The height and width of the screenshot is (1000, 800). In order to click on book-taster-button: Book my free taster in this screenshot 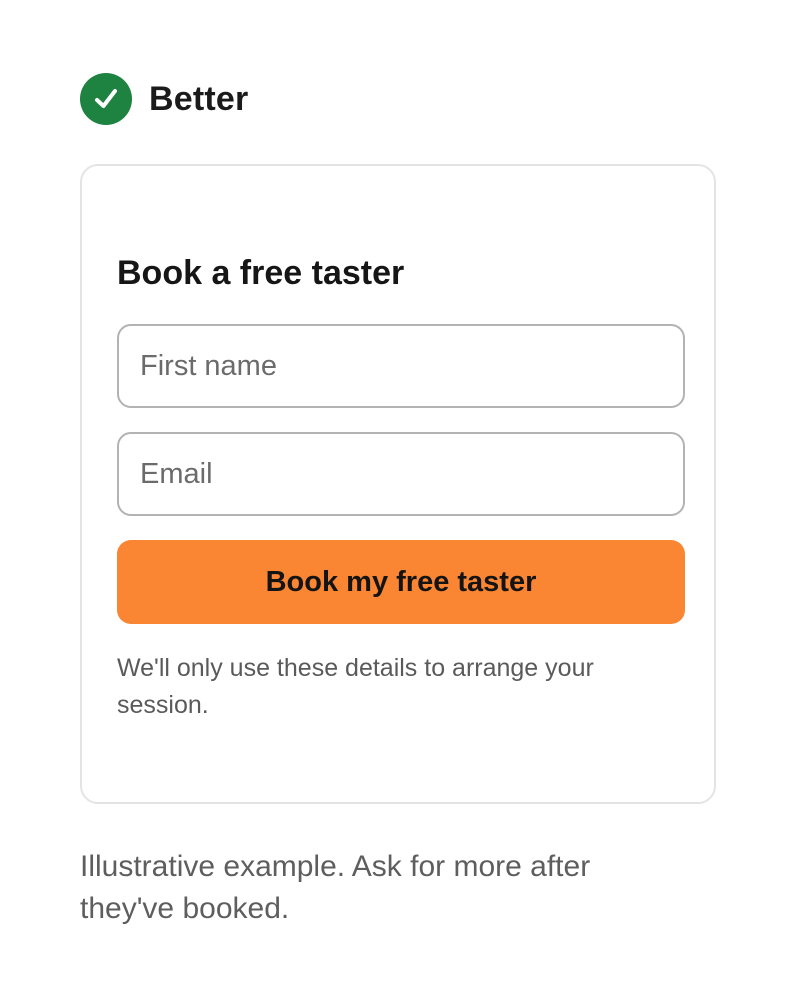, I will do `click(401, 582)`.